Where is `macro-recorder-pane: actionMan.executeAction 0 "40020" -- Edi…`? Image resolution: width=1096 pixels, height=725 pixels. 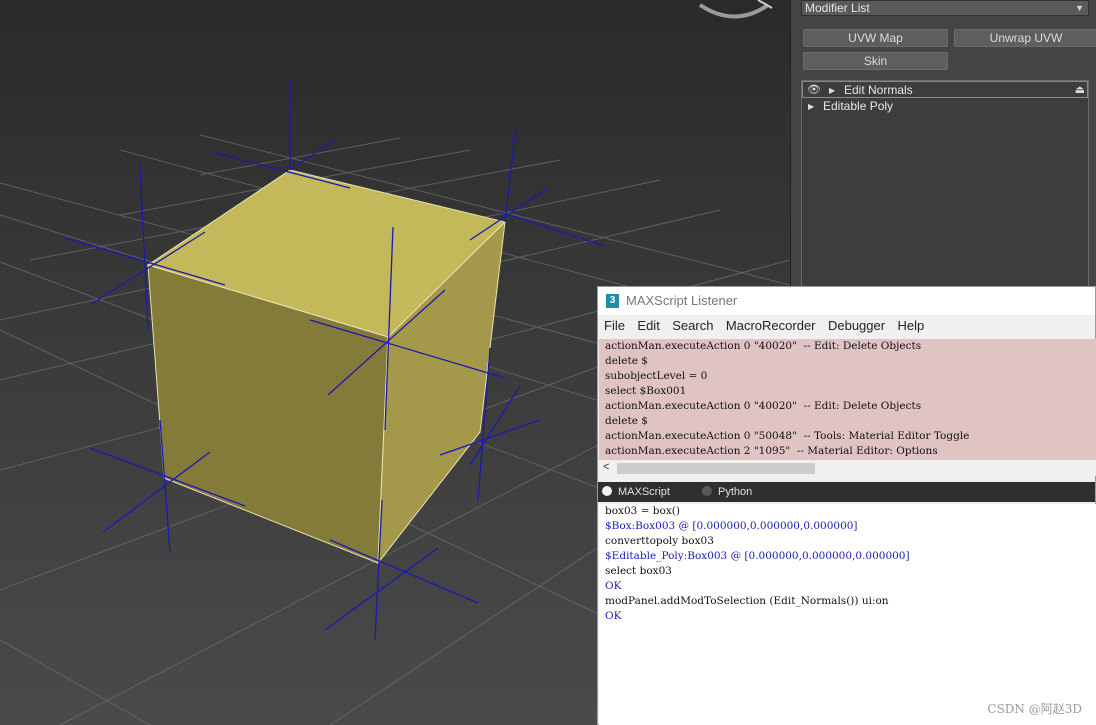
macro-recorder-pane: actionMan.executeAction 0 "40020" -- Edi… is located at coordinates (847, 399).